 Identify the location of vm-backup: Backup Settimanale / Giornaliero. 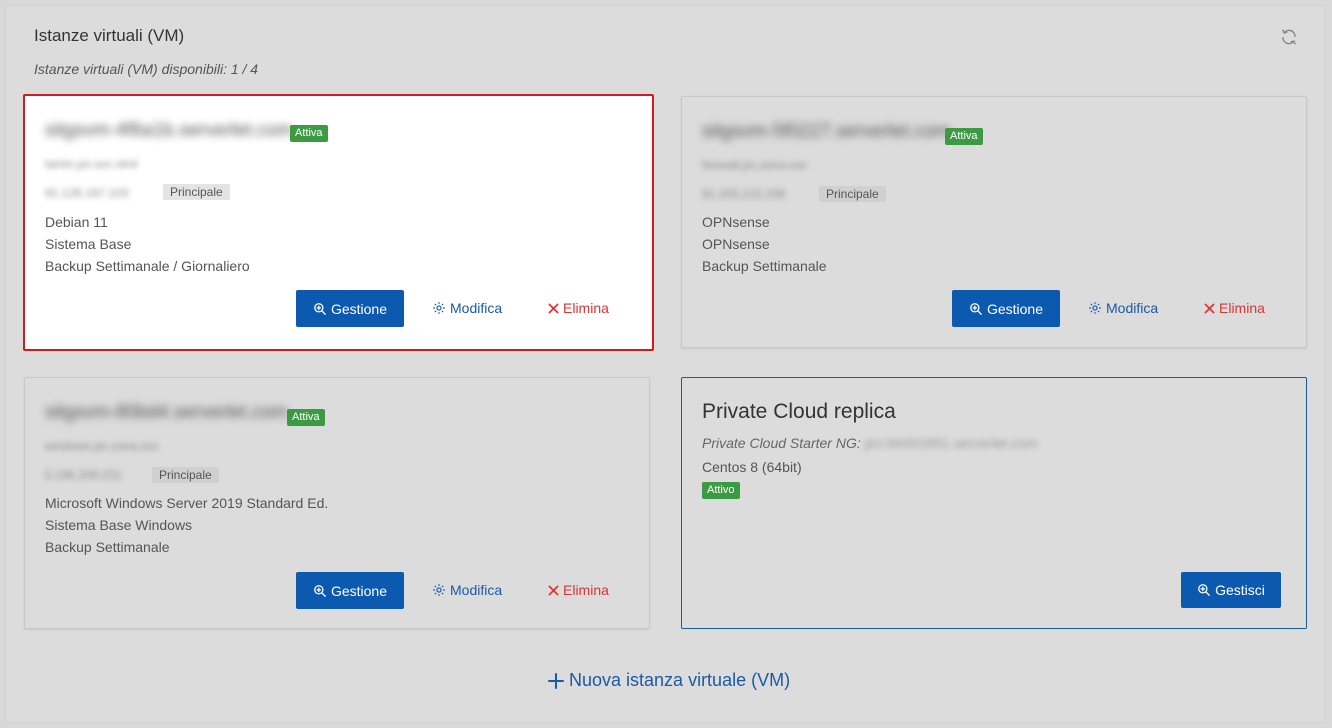
(147, 266).